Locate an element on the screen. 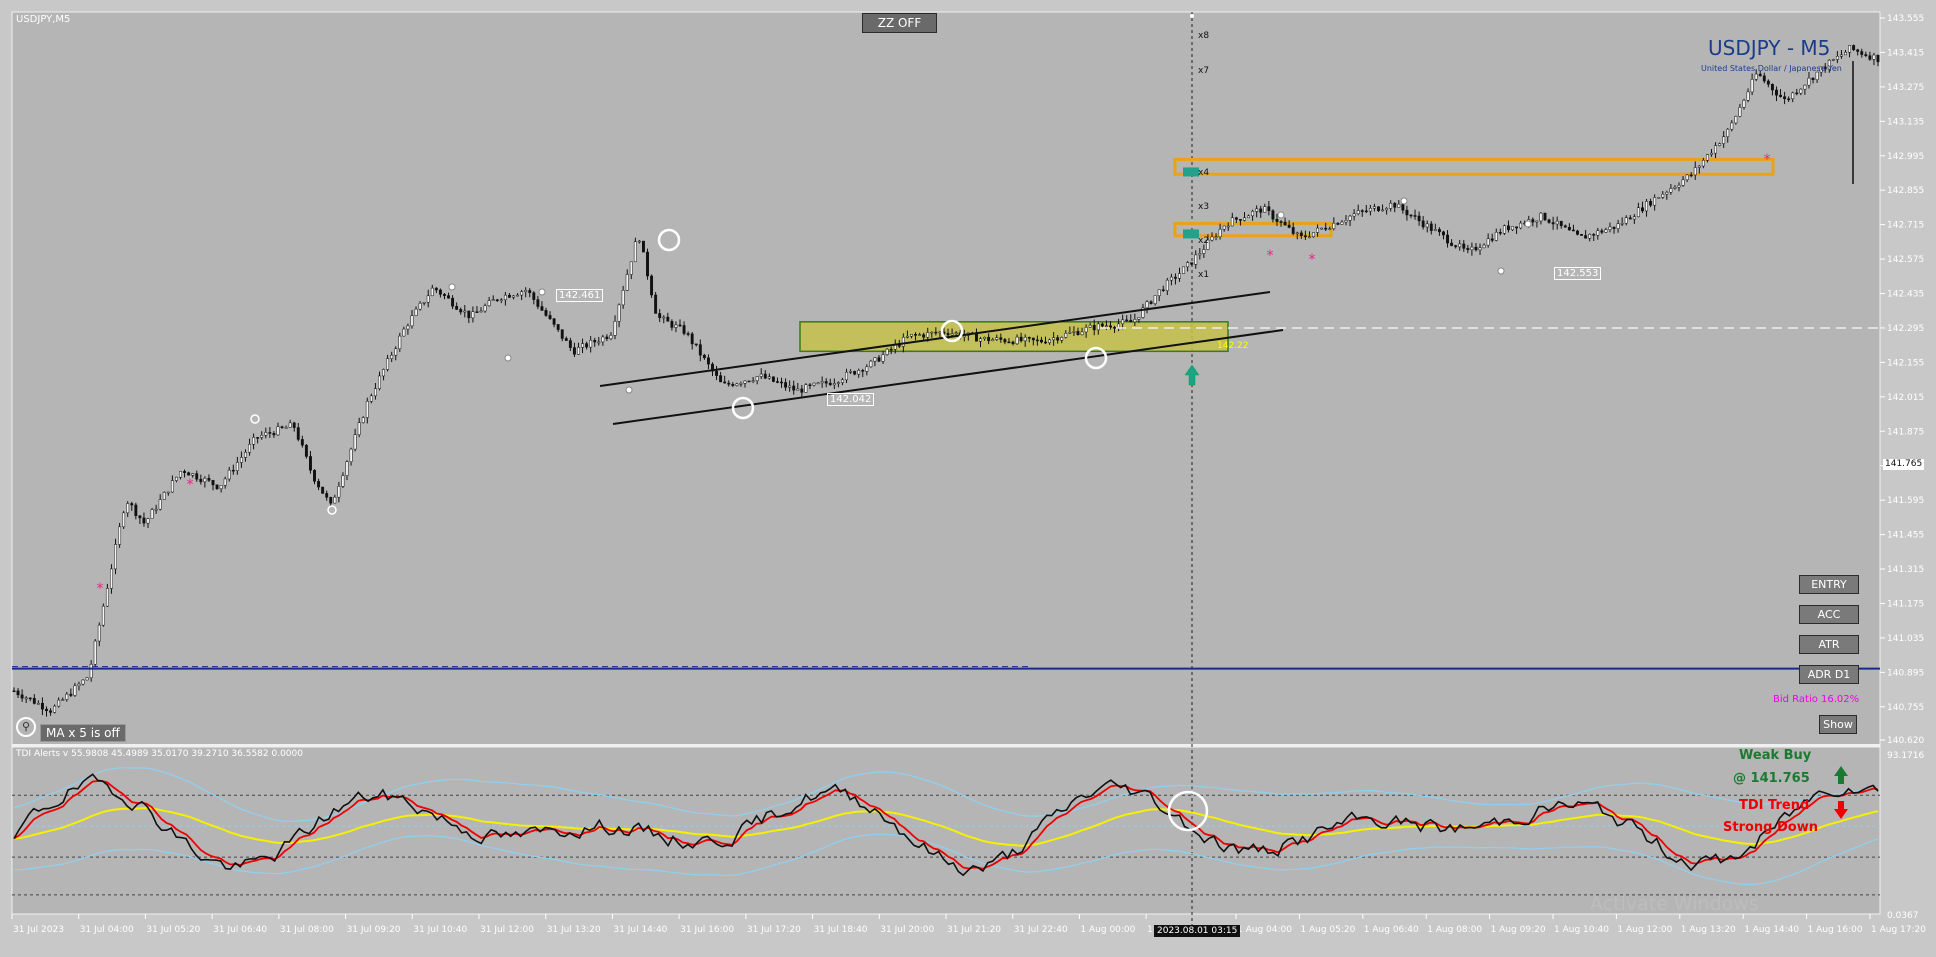 The height and width of the screenshot is (957, 1936). price-axis-label: 141.875 is located at coordinates (1905, 432).